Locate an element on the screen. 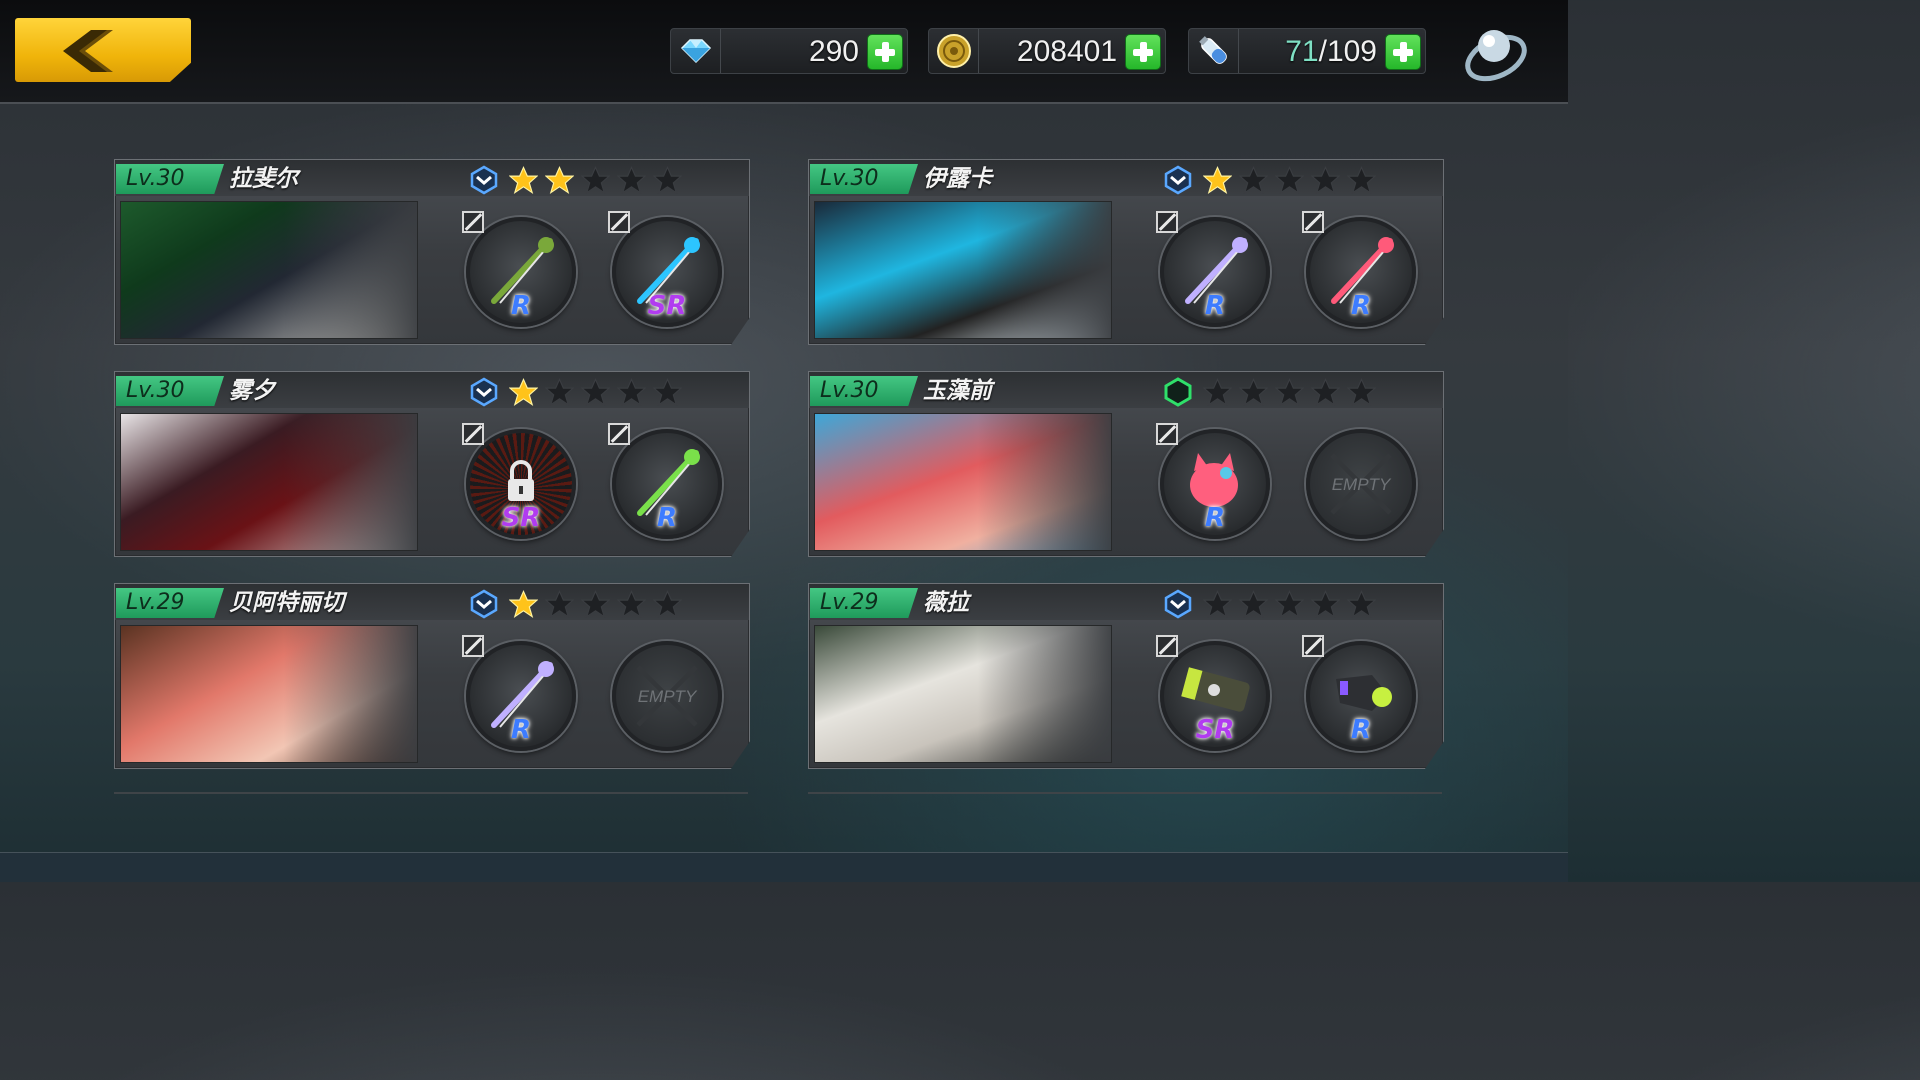 The width and height of the screenshot is (1920, 1080). card-header: Lv.29 薇拉 is located at coordinates (1126, 602).